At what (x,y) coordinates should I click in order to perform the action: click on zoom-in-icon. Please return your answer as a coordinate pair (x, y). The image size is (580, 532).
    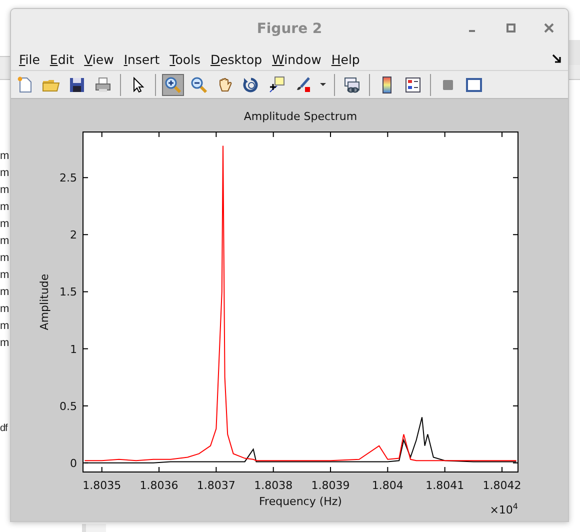
    Looking at the image, I should click on (173, 85).